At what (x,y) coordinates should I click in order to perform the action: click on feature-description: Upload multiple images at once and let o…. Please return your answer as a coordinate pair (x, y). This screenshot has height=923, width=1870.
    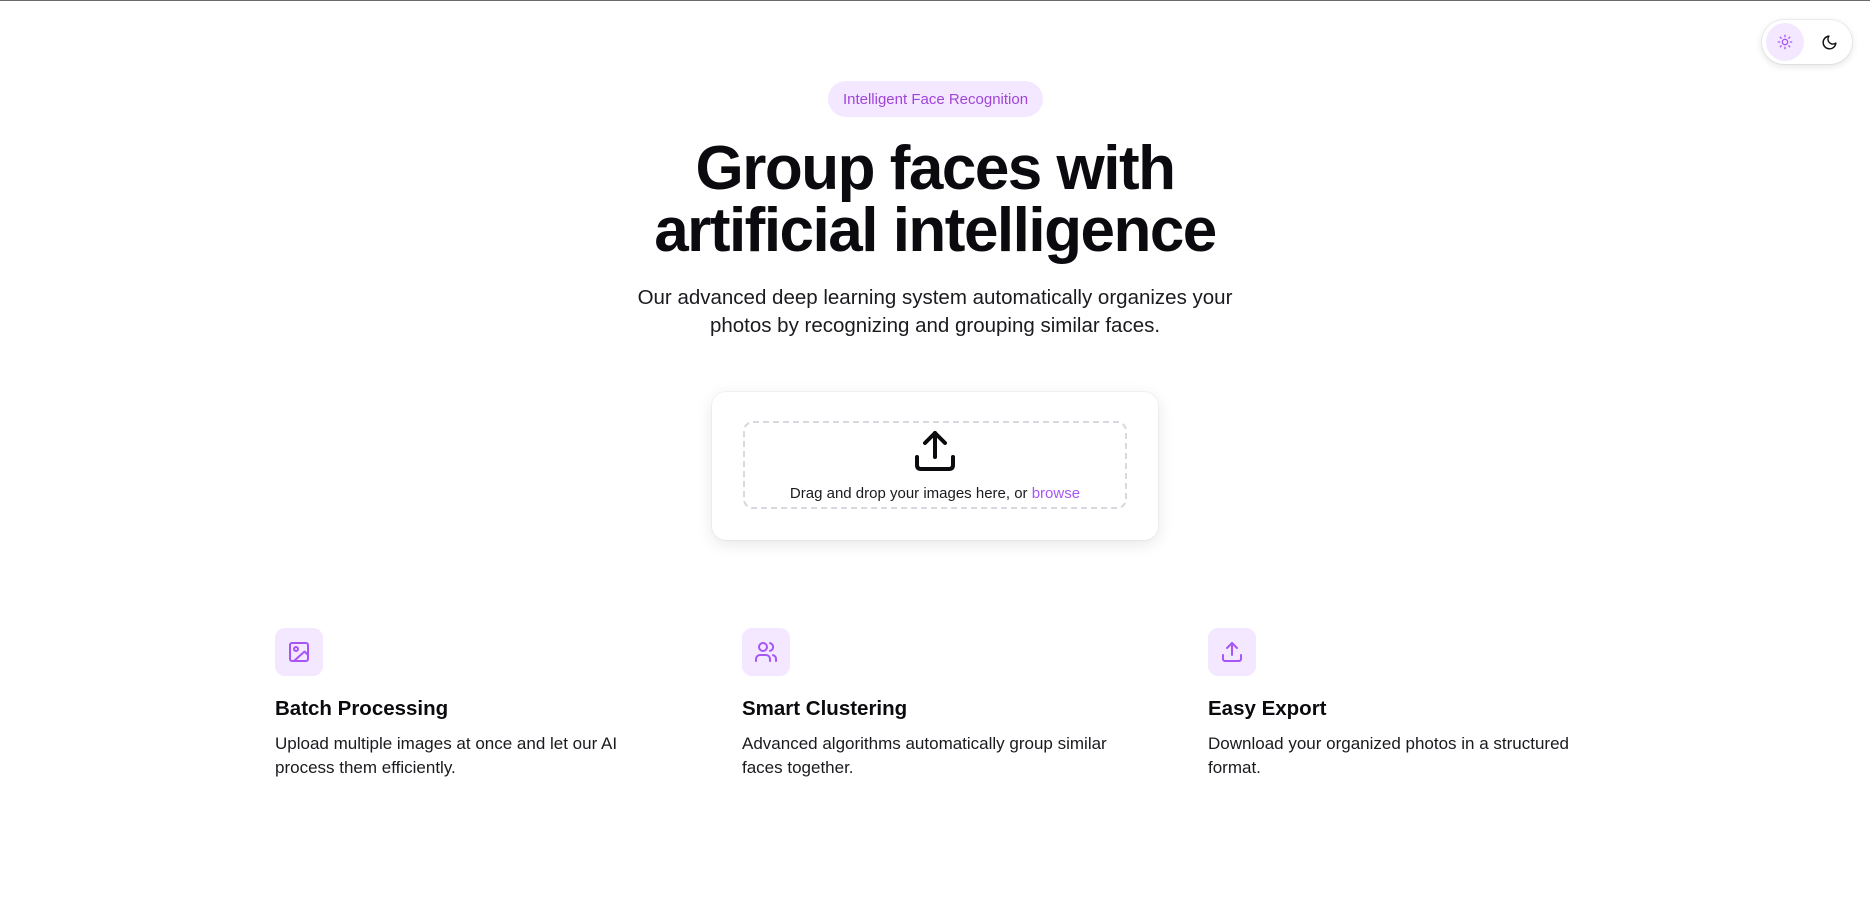
    Looking at the image, I should click on (446, 755).